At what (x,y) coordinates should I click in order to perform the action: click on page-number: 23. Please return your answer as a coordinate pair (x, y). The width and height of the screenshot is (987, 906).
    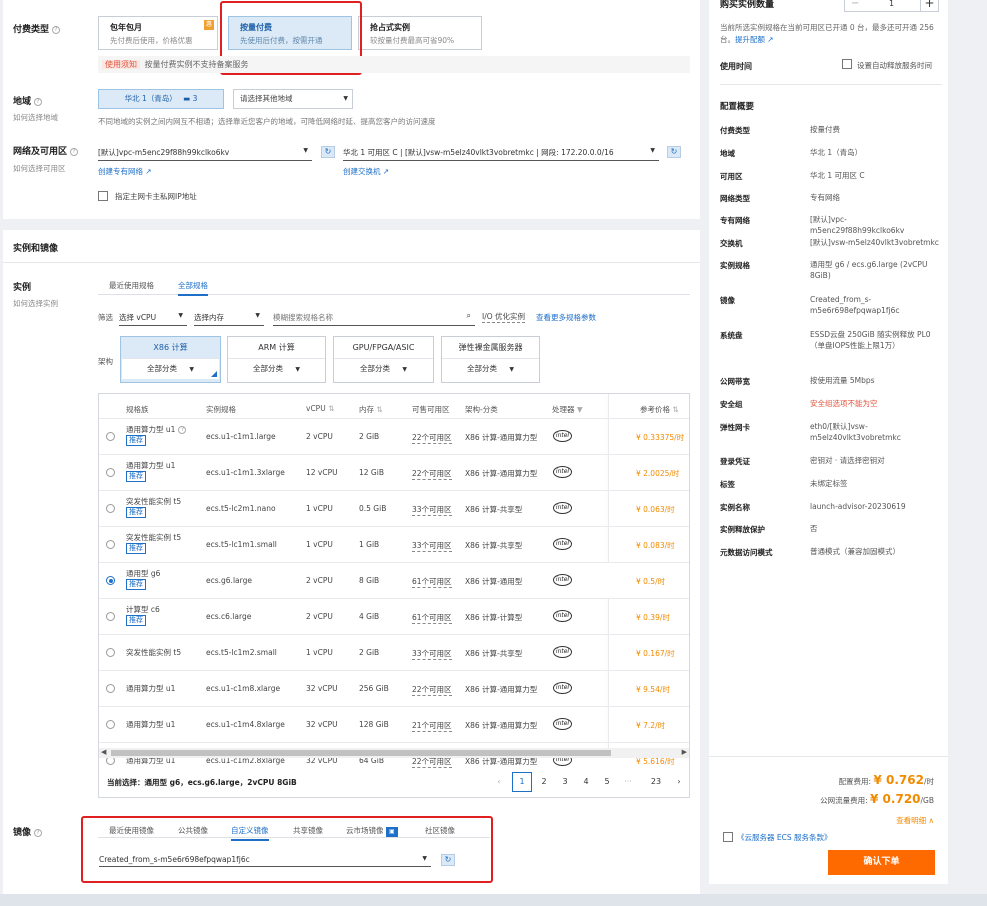
    Looking at the image, I should click on (656, 782).